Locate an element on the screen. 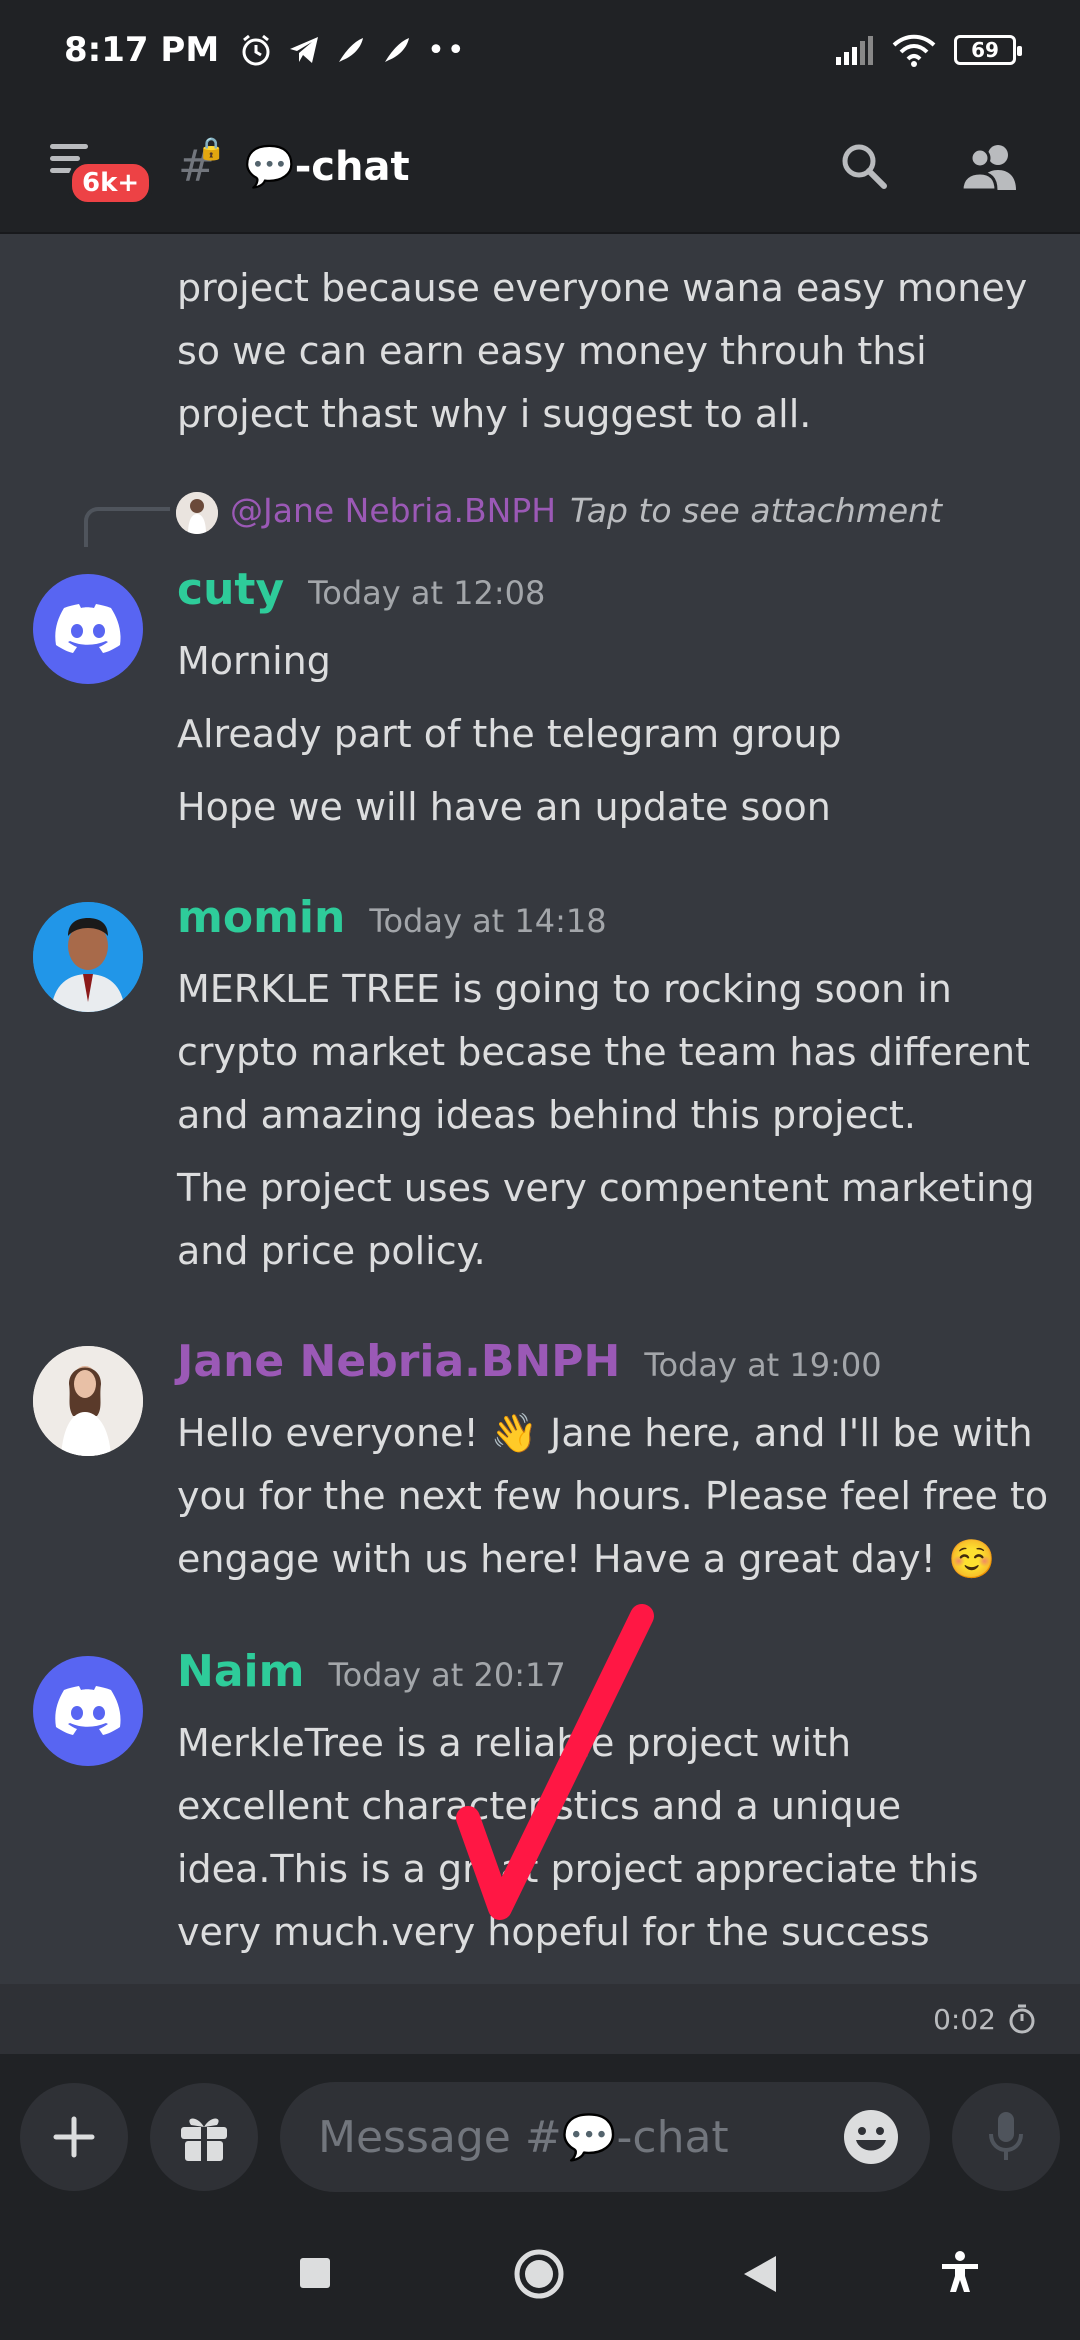 The width and height of the screenshot is (1080, 2340). microphone-icon is located at coordinates (1006, 2136).